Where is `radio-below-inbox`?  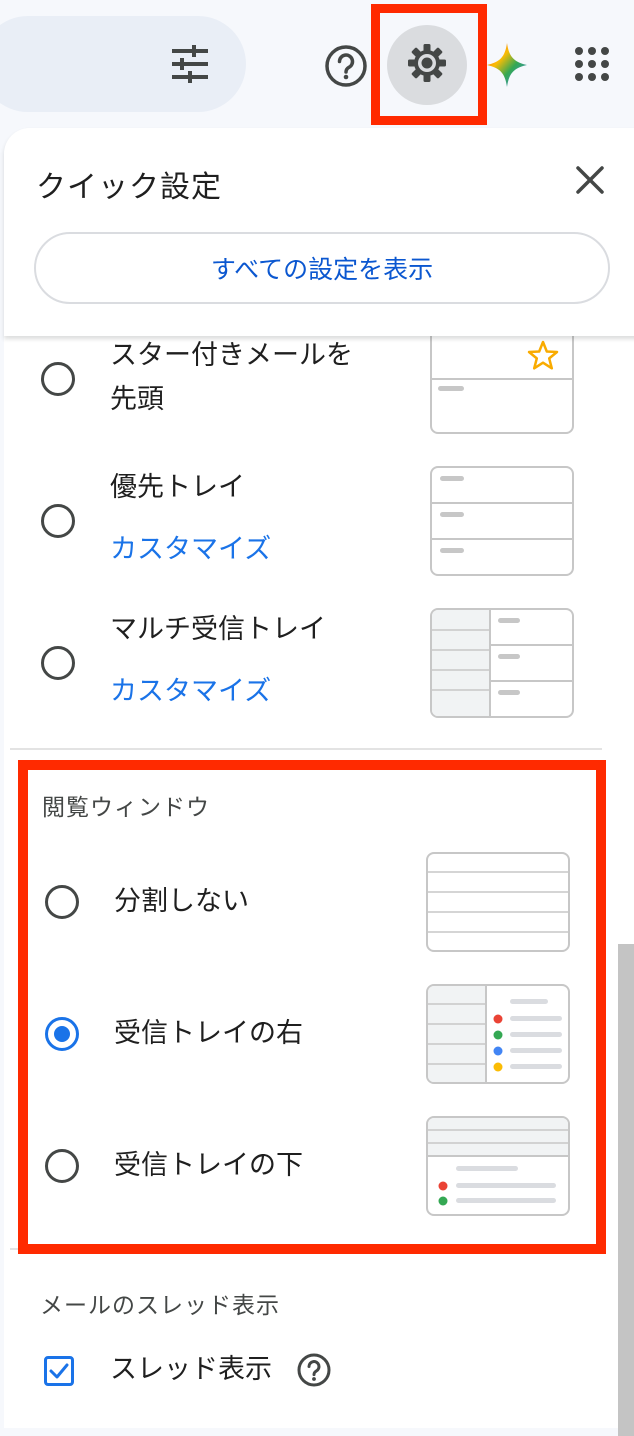
radio-below-inbox is located at coordinates (62, 1166).